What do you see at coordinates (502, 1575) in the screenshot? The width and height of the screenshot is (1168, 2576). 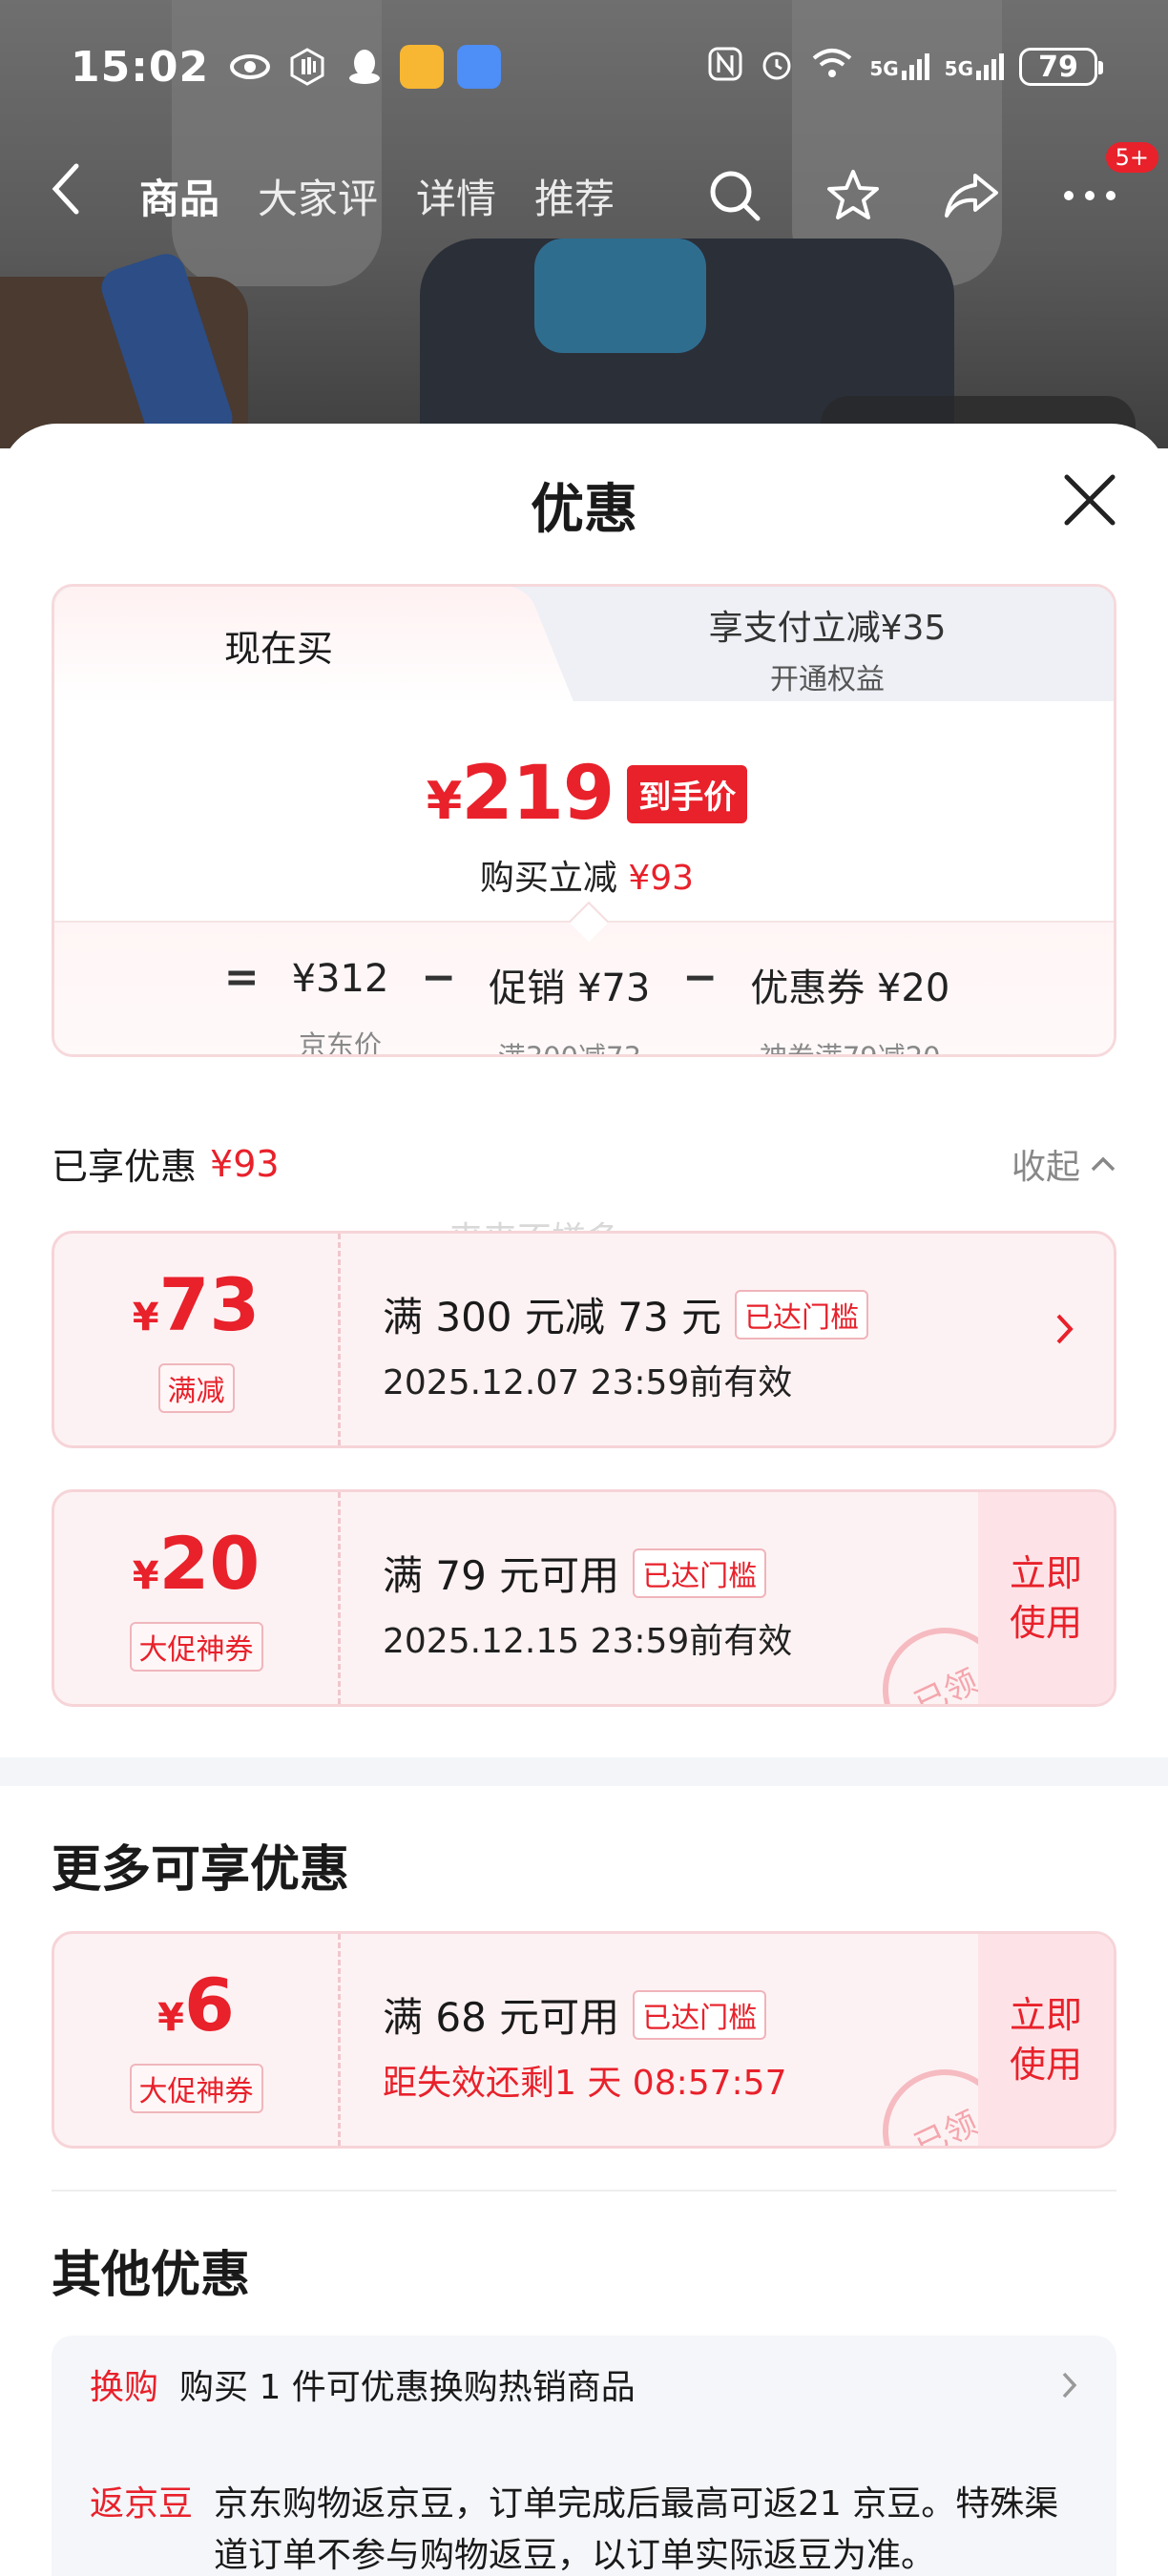 I see `coupon-title: 满 79 元可用` at bounding box center [502, 1575].